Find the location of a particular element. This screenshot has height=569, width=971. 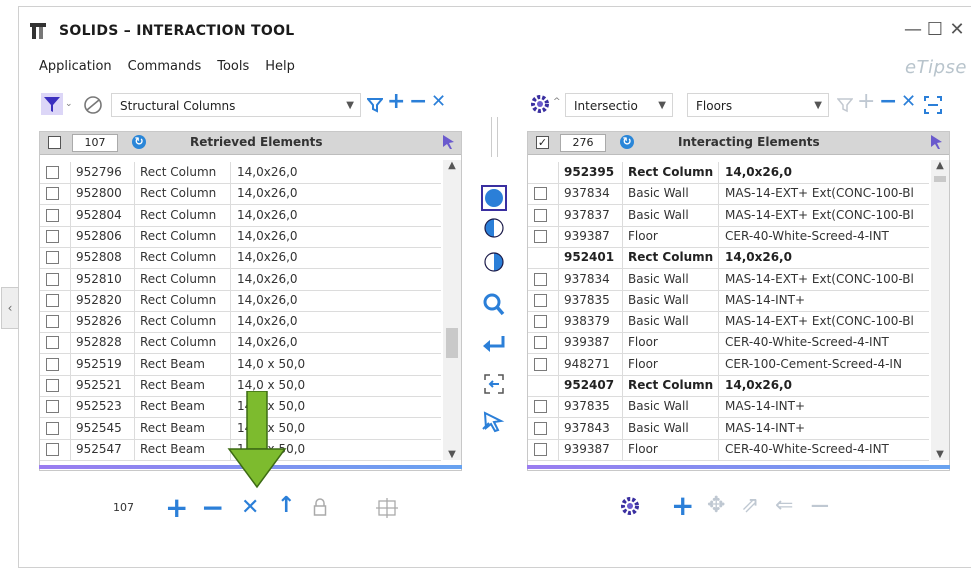

move-button-disabled: ⇗ is located at coordinates (750, 505).